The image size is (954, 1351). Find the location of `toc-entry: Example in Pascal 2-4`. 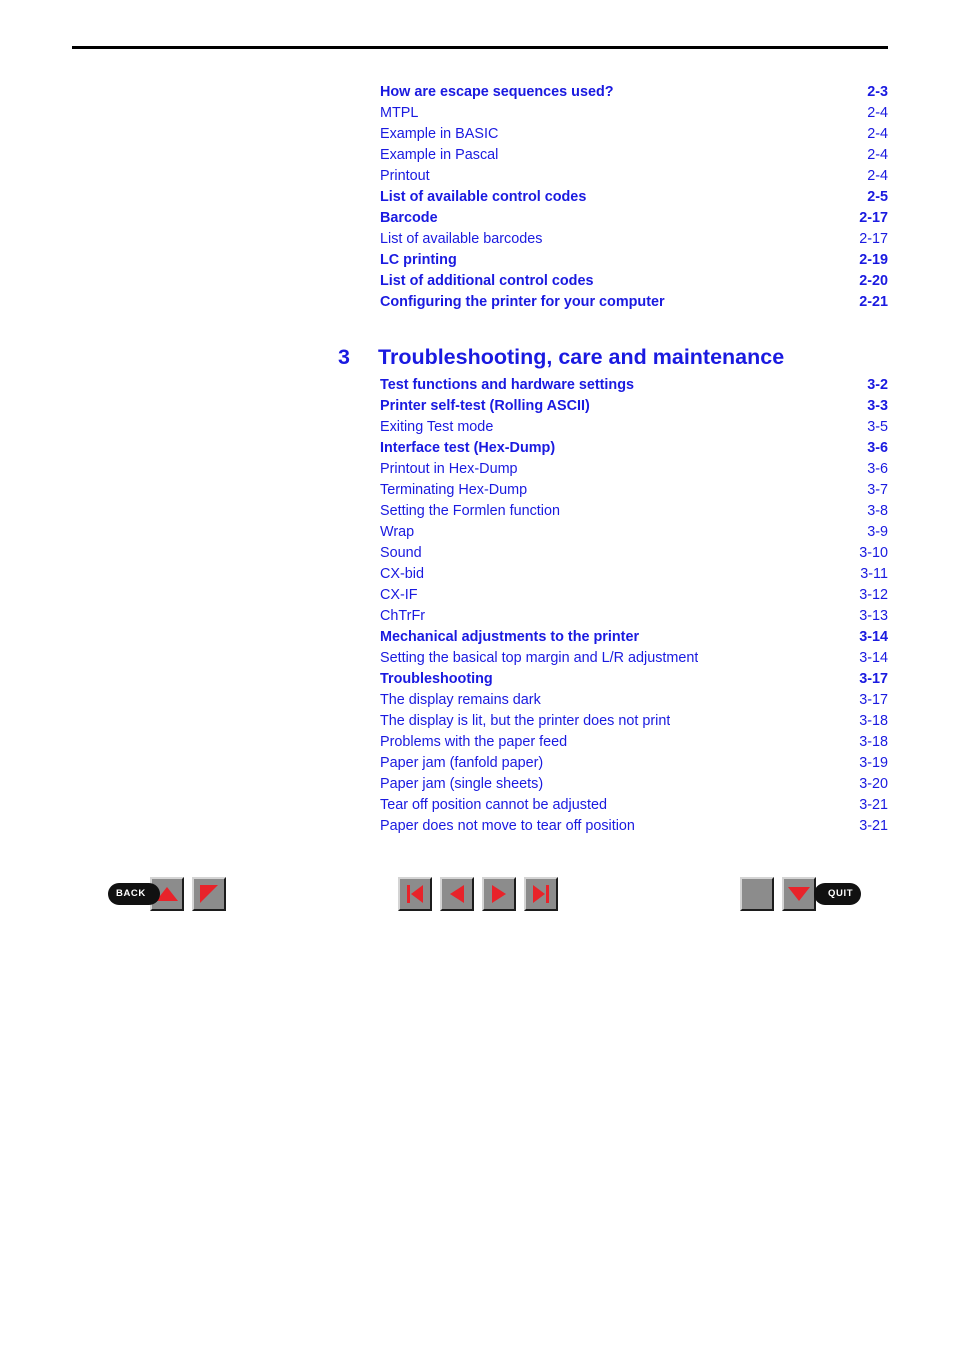

toc-entry: Example in Pascal 2-4 is located at coordinates (634, 155).